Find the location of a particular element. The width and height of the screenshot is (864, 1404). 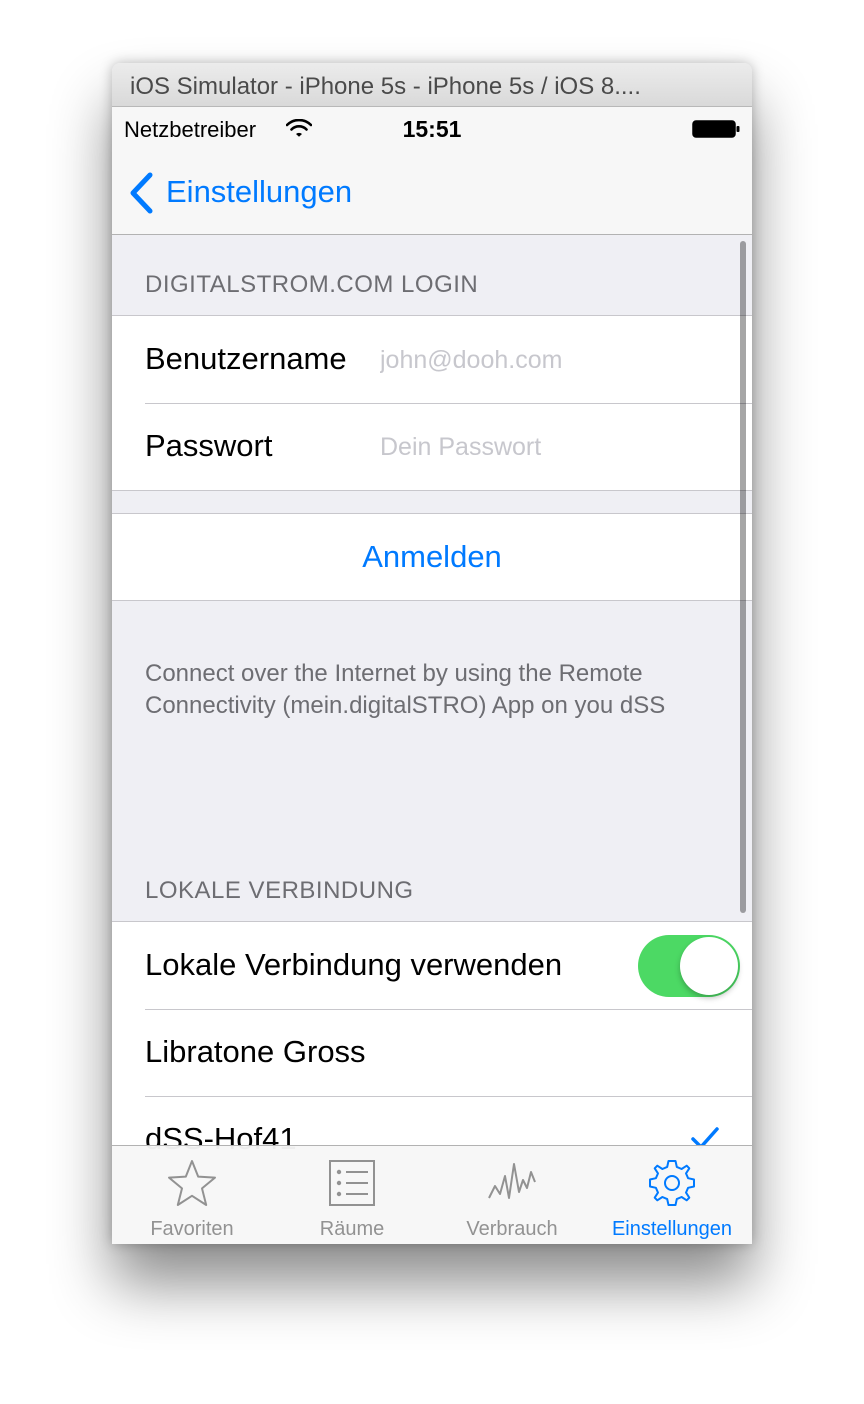

tab-bar: Favoriten Räume Verbrauch Einstellungen is located at coordinates (432, 1194).